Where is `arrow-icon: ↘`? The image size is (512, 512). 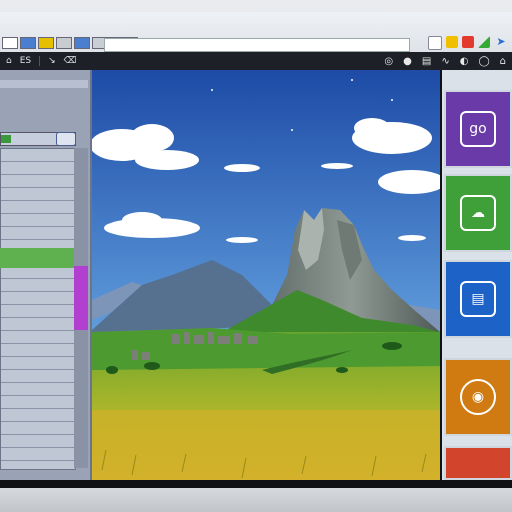 arrow-icon: ↘ is located at coordinates (52, 61).